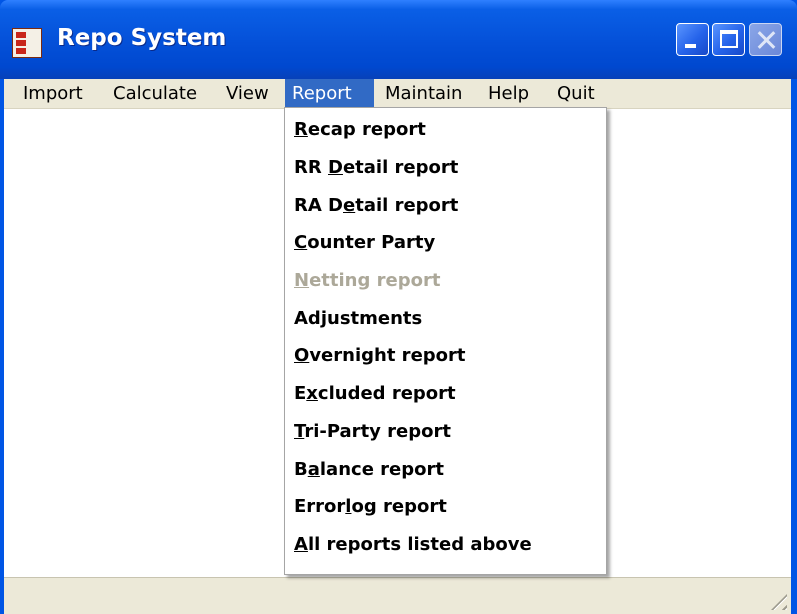 The image size is (797, 614). What do you see at coordinates (360, 130) in the screenshot?
I see `menu-item-recap-report: Recap report` at bounding box center [360, 130].